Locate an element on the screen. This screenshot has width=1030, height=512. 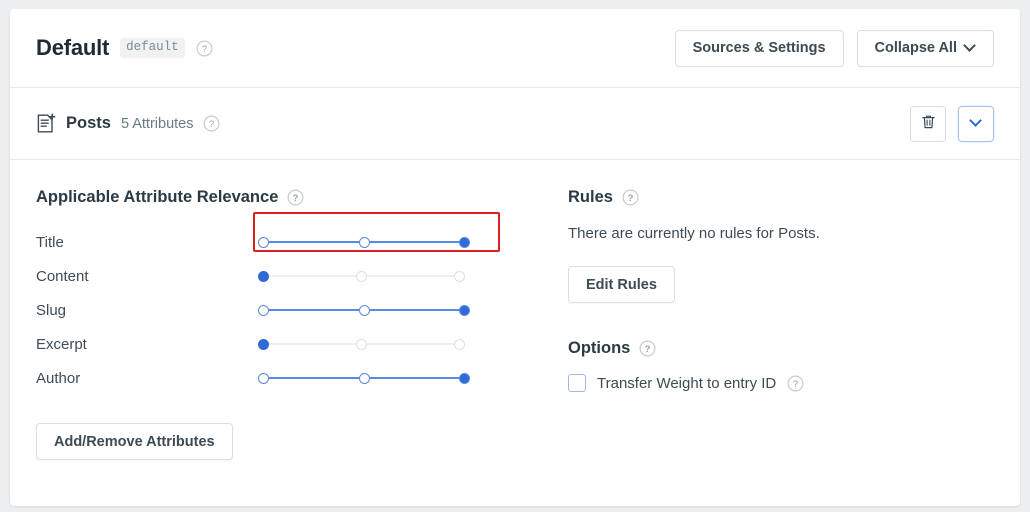
relevance-slider-title is located at coordinates (364, 242).